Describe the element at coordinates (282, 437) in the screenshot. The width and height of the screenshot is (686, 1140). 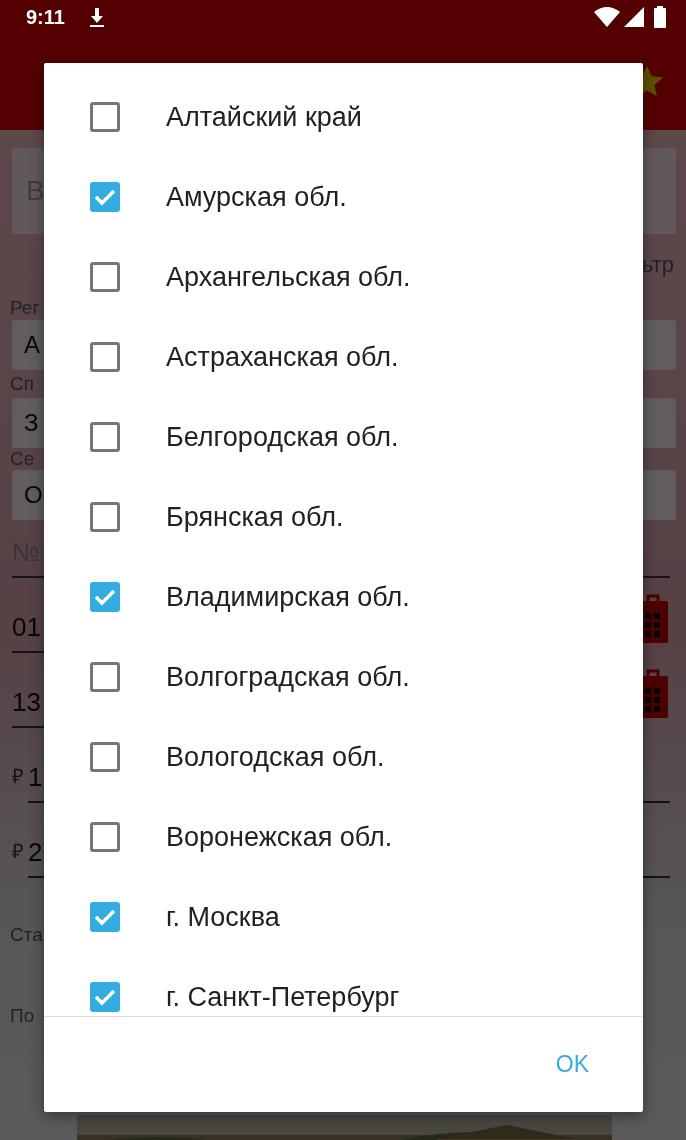
I see `region-label: Белгородская обл.` at that location.